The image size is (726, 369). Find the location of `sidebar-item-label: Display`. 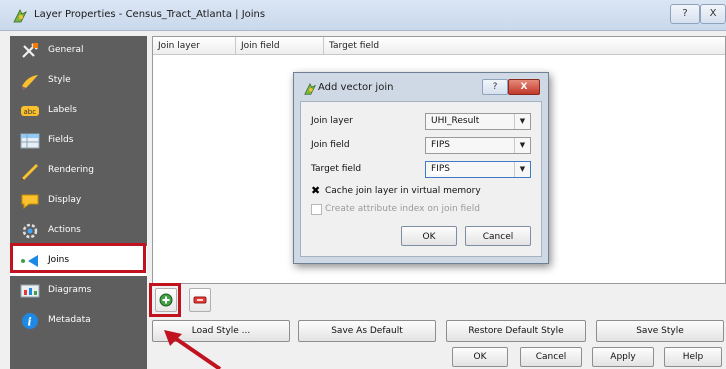

sidebar-item-label: Display is located at coordinates (65, 200).